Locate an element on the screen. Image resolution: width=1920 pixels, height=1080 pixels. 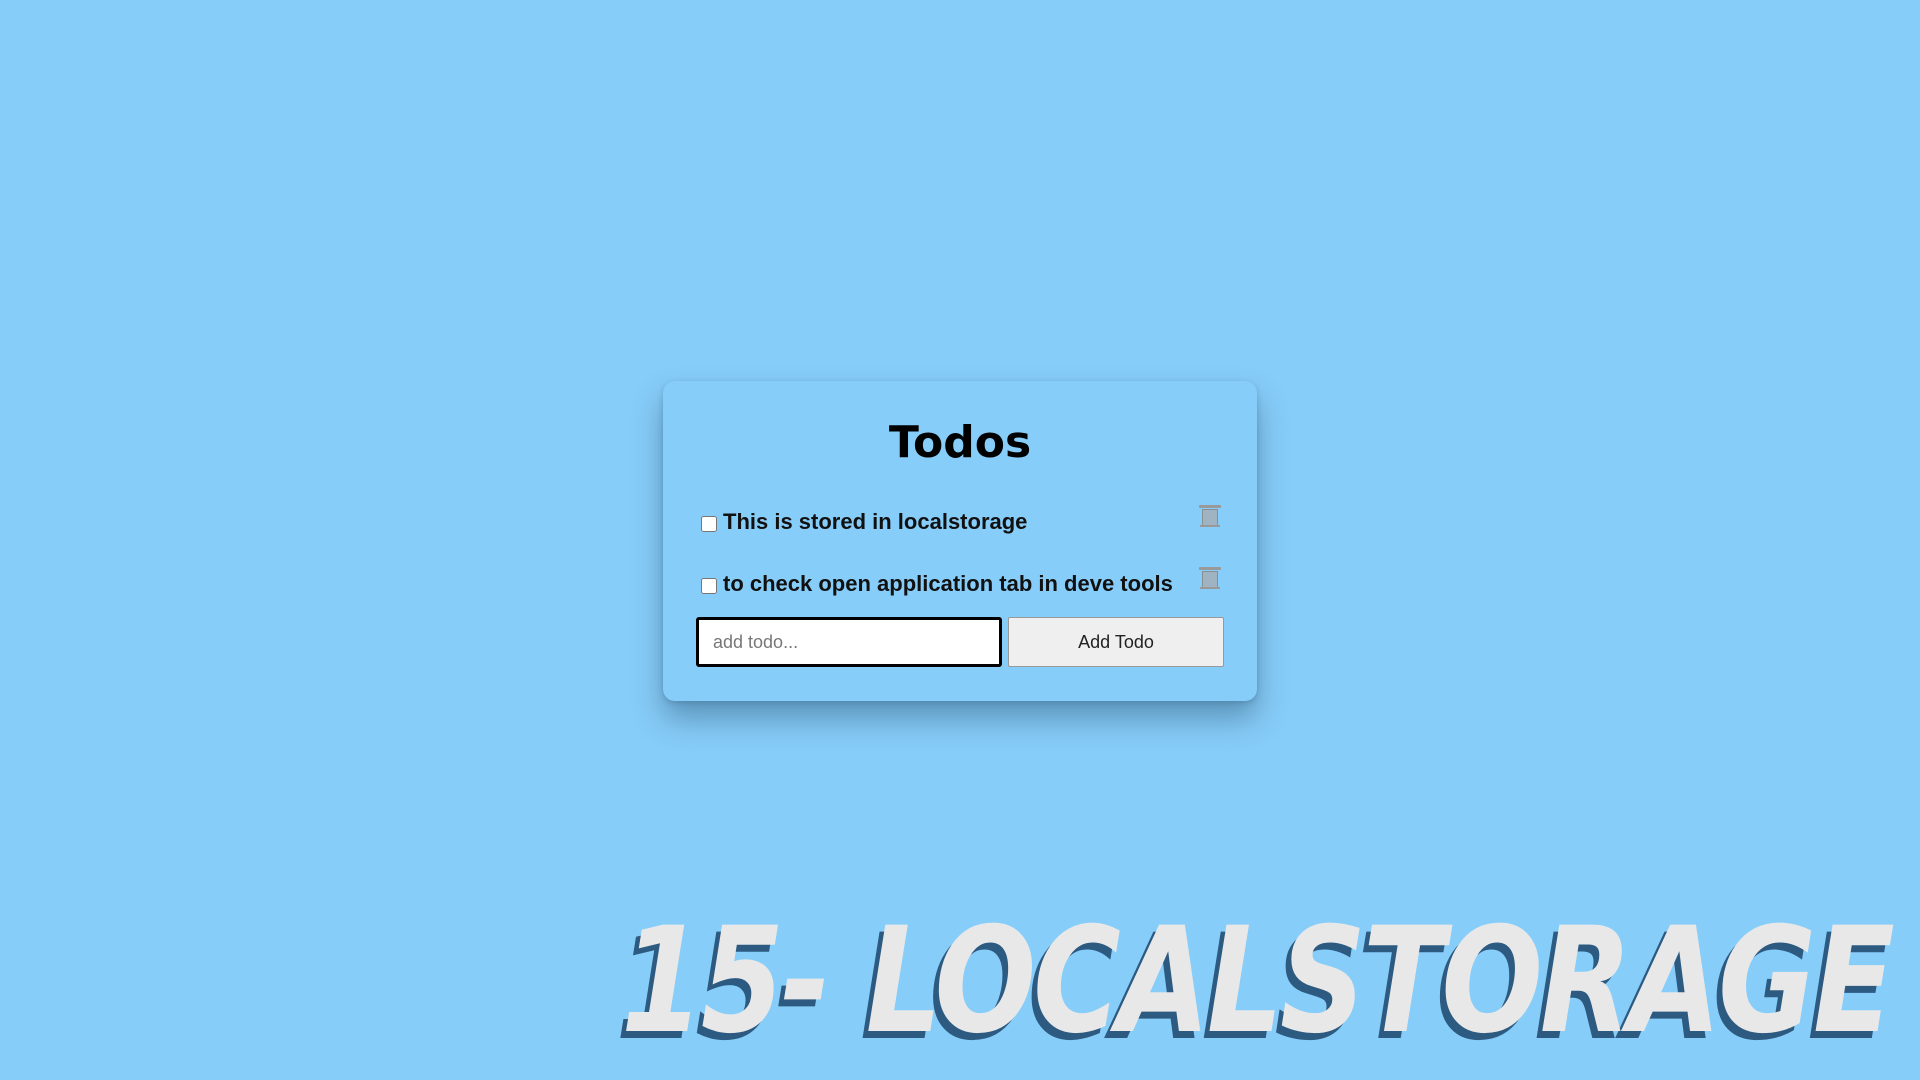
app-title: Todos is located at coordinates (960, 442).